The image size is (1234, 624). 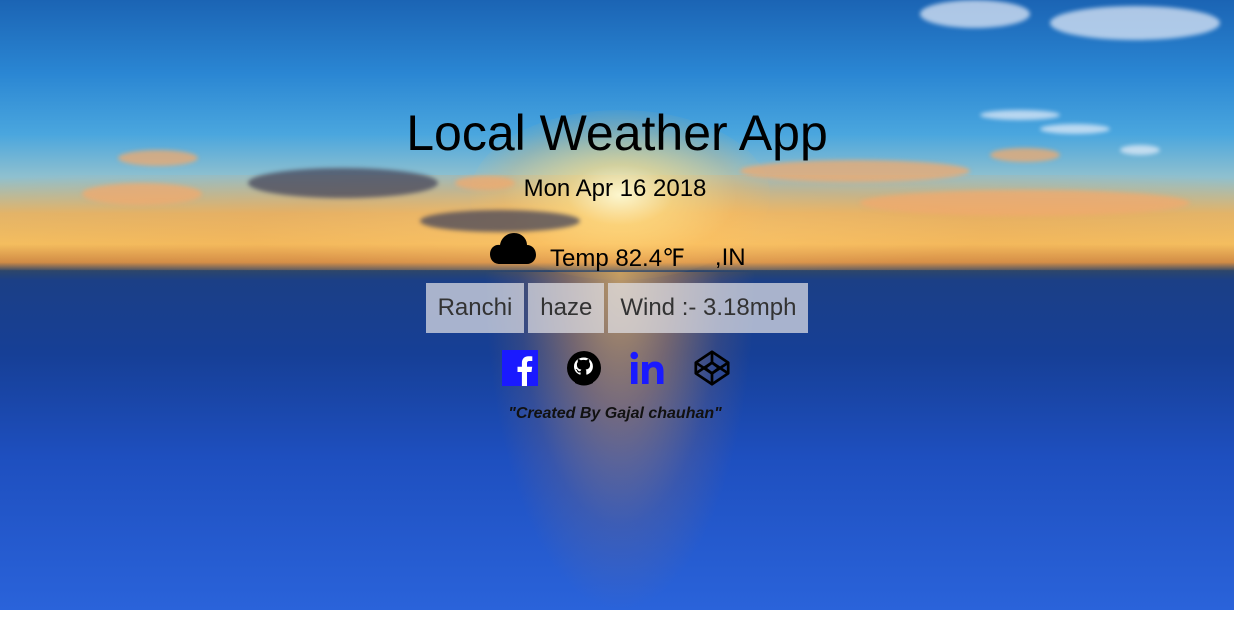 I want to click on linkedin-icon, so click(x=648, y=368).